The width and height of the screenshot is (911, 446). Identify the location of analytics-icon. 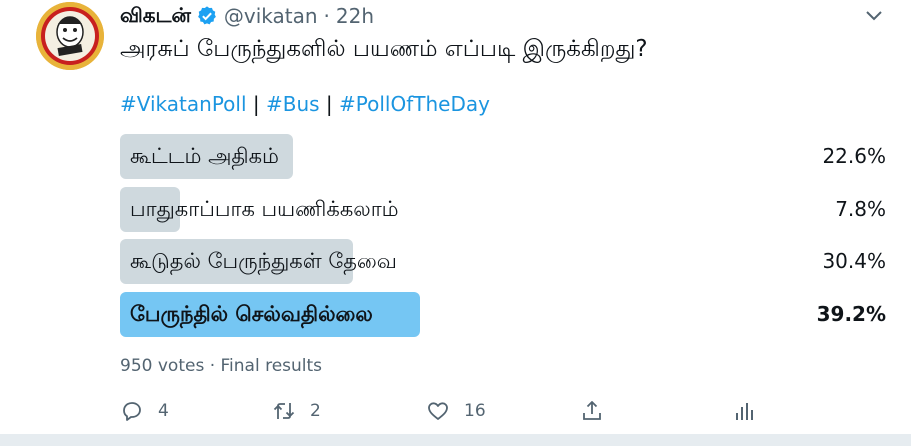
(744, 411).